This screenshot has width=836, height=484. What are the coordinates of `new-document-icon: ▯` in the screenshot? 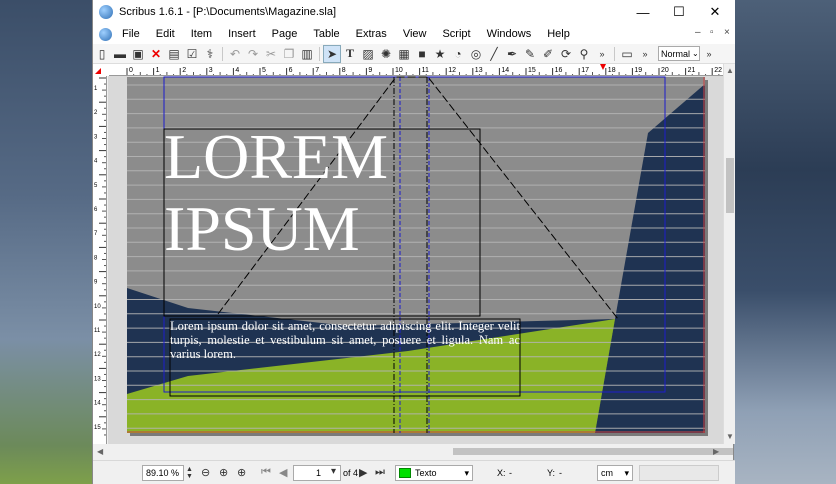 It's located at (102, 54).